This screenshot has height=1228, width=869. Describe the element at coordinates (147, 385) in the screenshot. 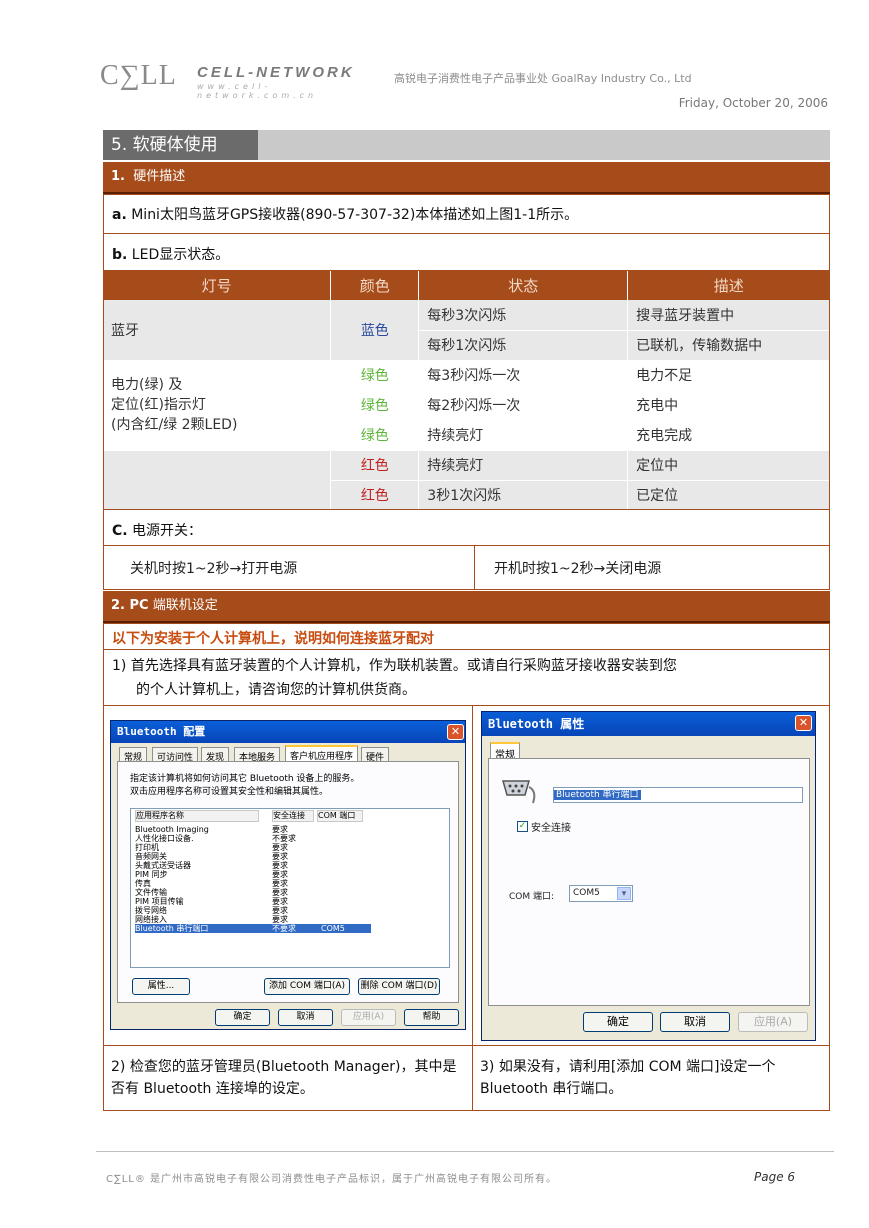

I see `power-label-line: 电力(绿) 及` at that location.